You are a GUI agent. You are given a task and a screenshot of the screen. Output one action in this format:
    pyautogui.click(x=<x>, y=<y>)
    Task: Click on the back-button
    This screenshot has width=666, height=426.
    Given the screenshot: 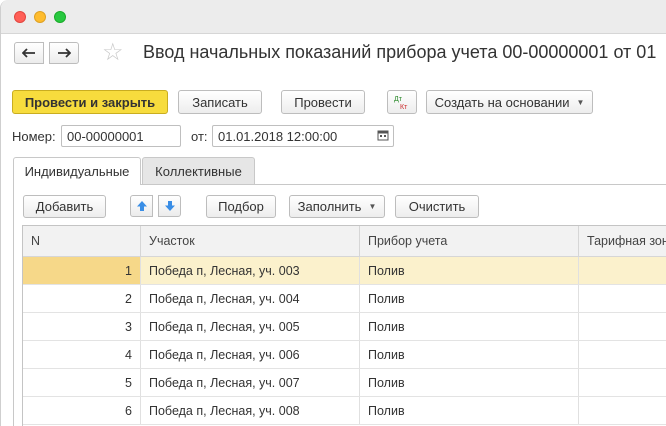 What is the action you would take?
    pyautogui.click(x=29, y=53)
    